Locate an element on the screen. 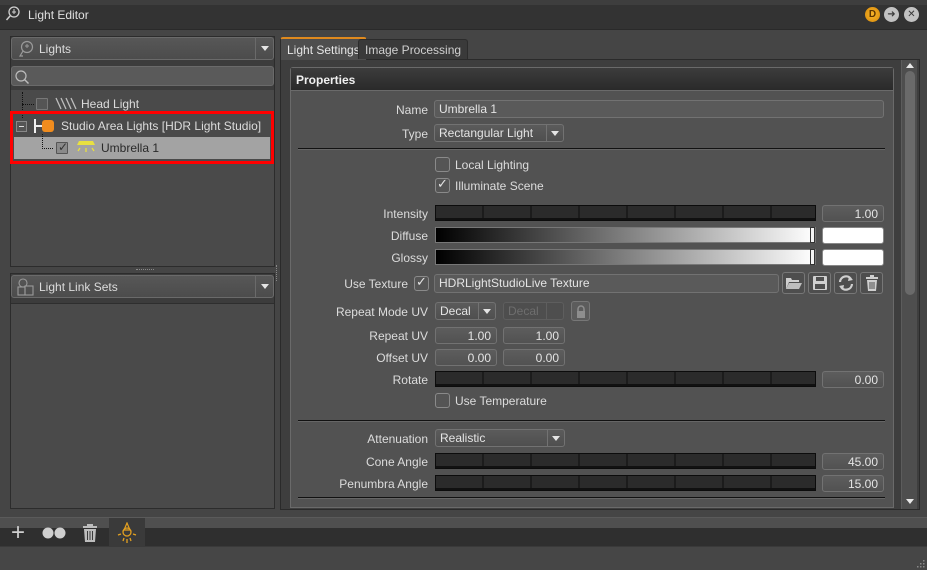  intensity-label: Intensity is located at coordinates (405, 214).